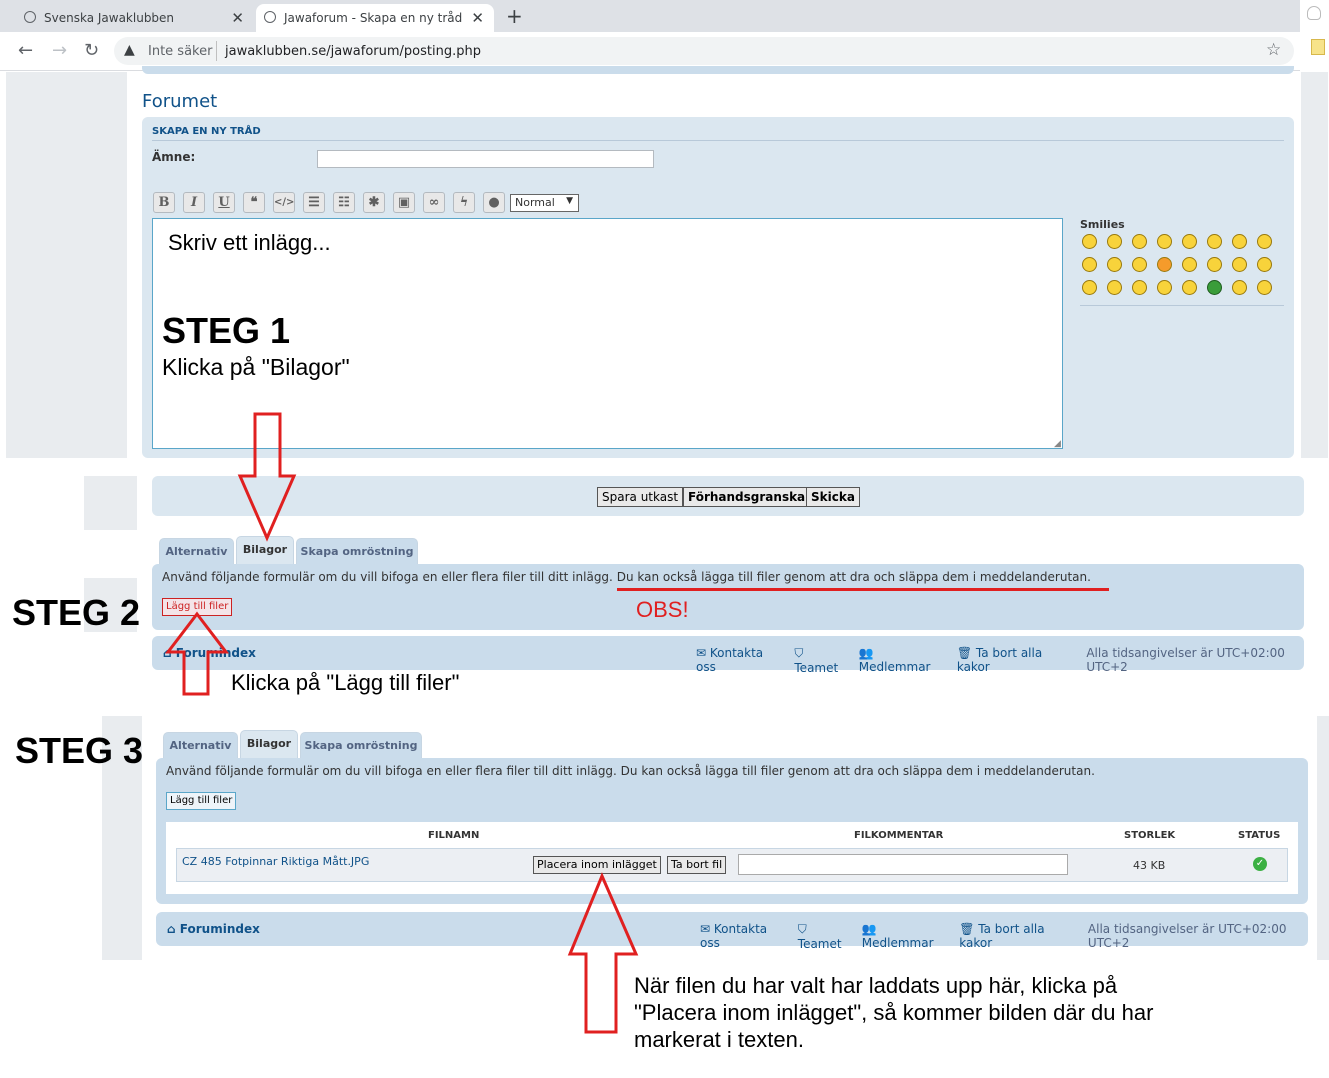 The height and width of the screenshot is (1078, 1329). What do you see at coordinates (603, 953) in the screenshot?
I see `arrow-up-step3` at bounding box center [603, 953].